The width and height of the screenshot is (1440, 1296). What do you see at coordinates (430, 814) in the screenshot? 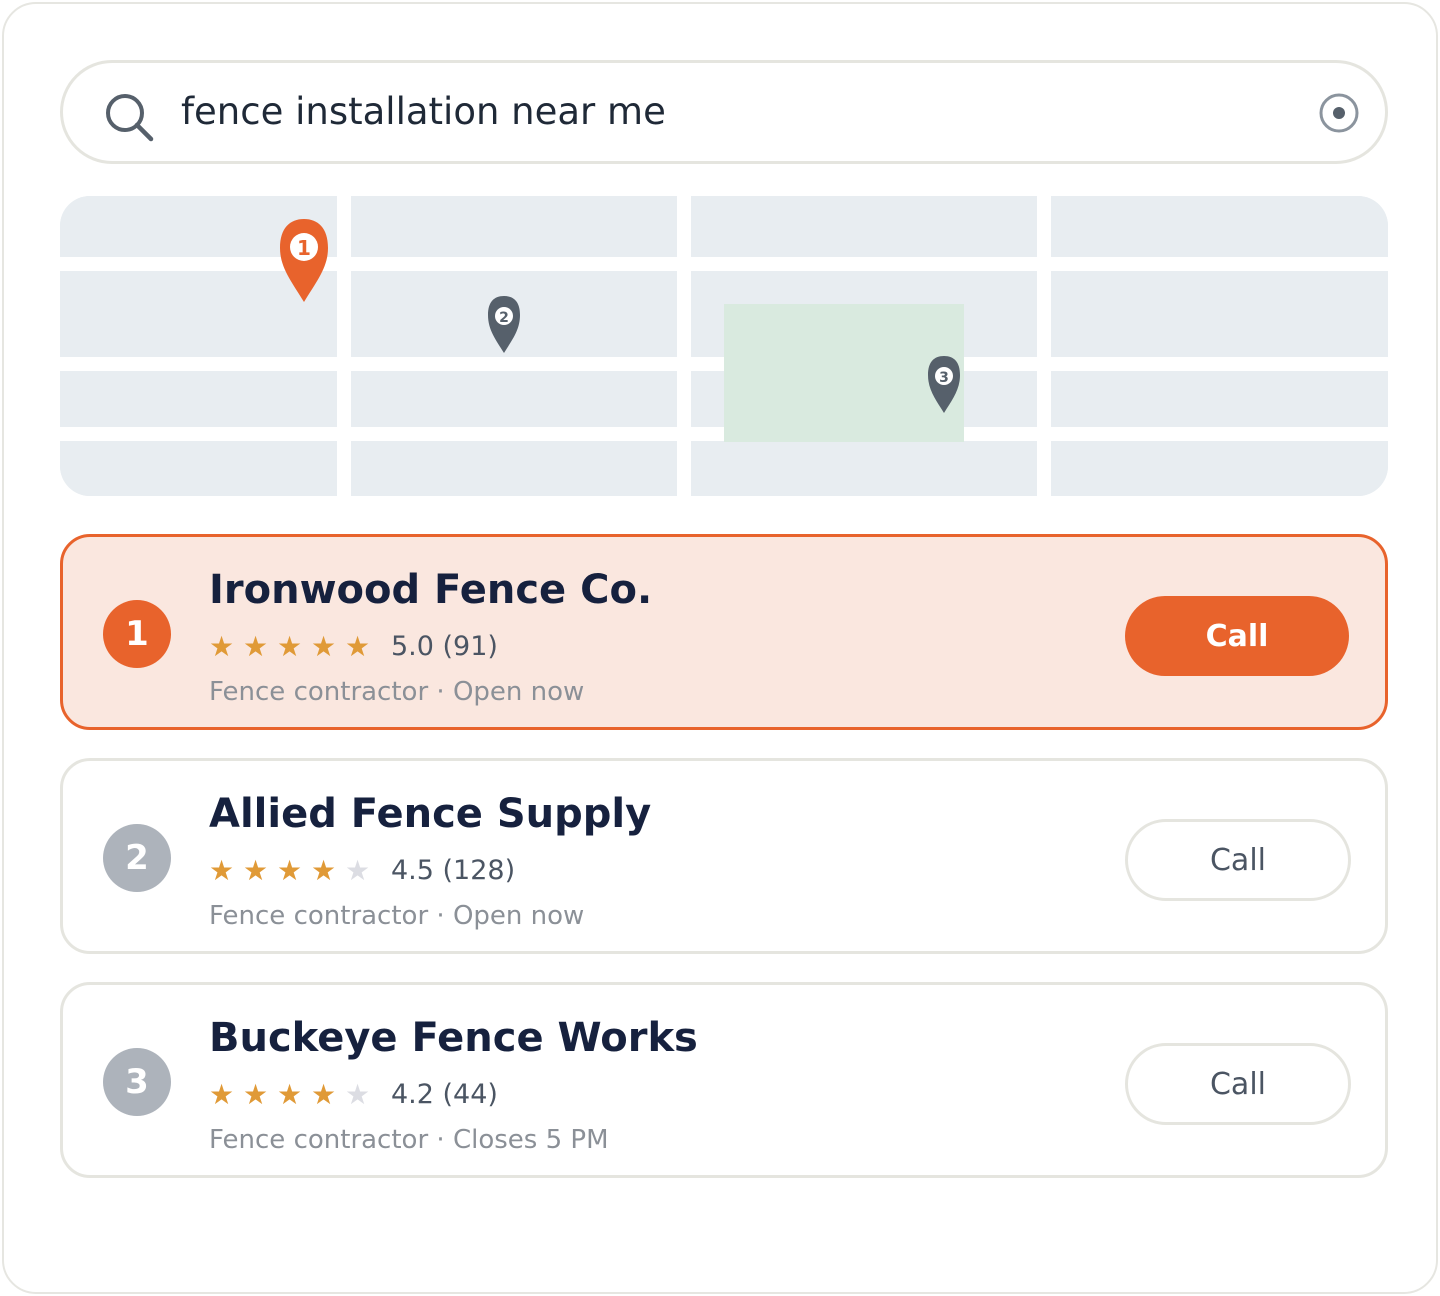
I see `business-name: Allied Fence Supply` at bounding box center [430, 814].